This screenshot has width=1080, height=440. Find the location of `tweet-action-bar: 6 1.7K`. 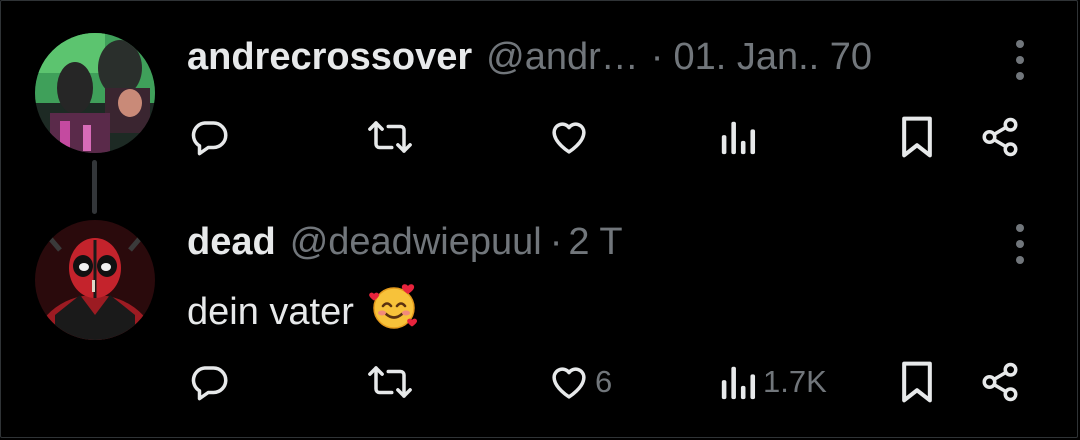

tweet-action-bar: 6 1.7K is located at coordinates (540, 382).